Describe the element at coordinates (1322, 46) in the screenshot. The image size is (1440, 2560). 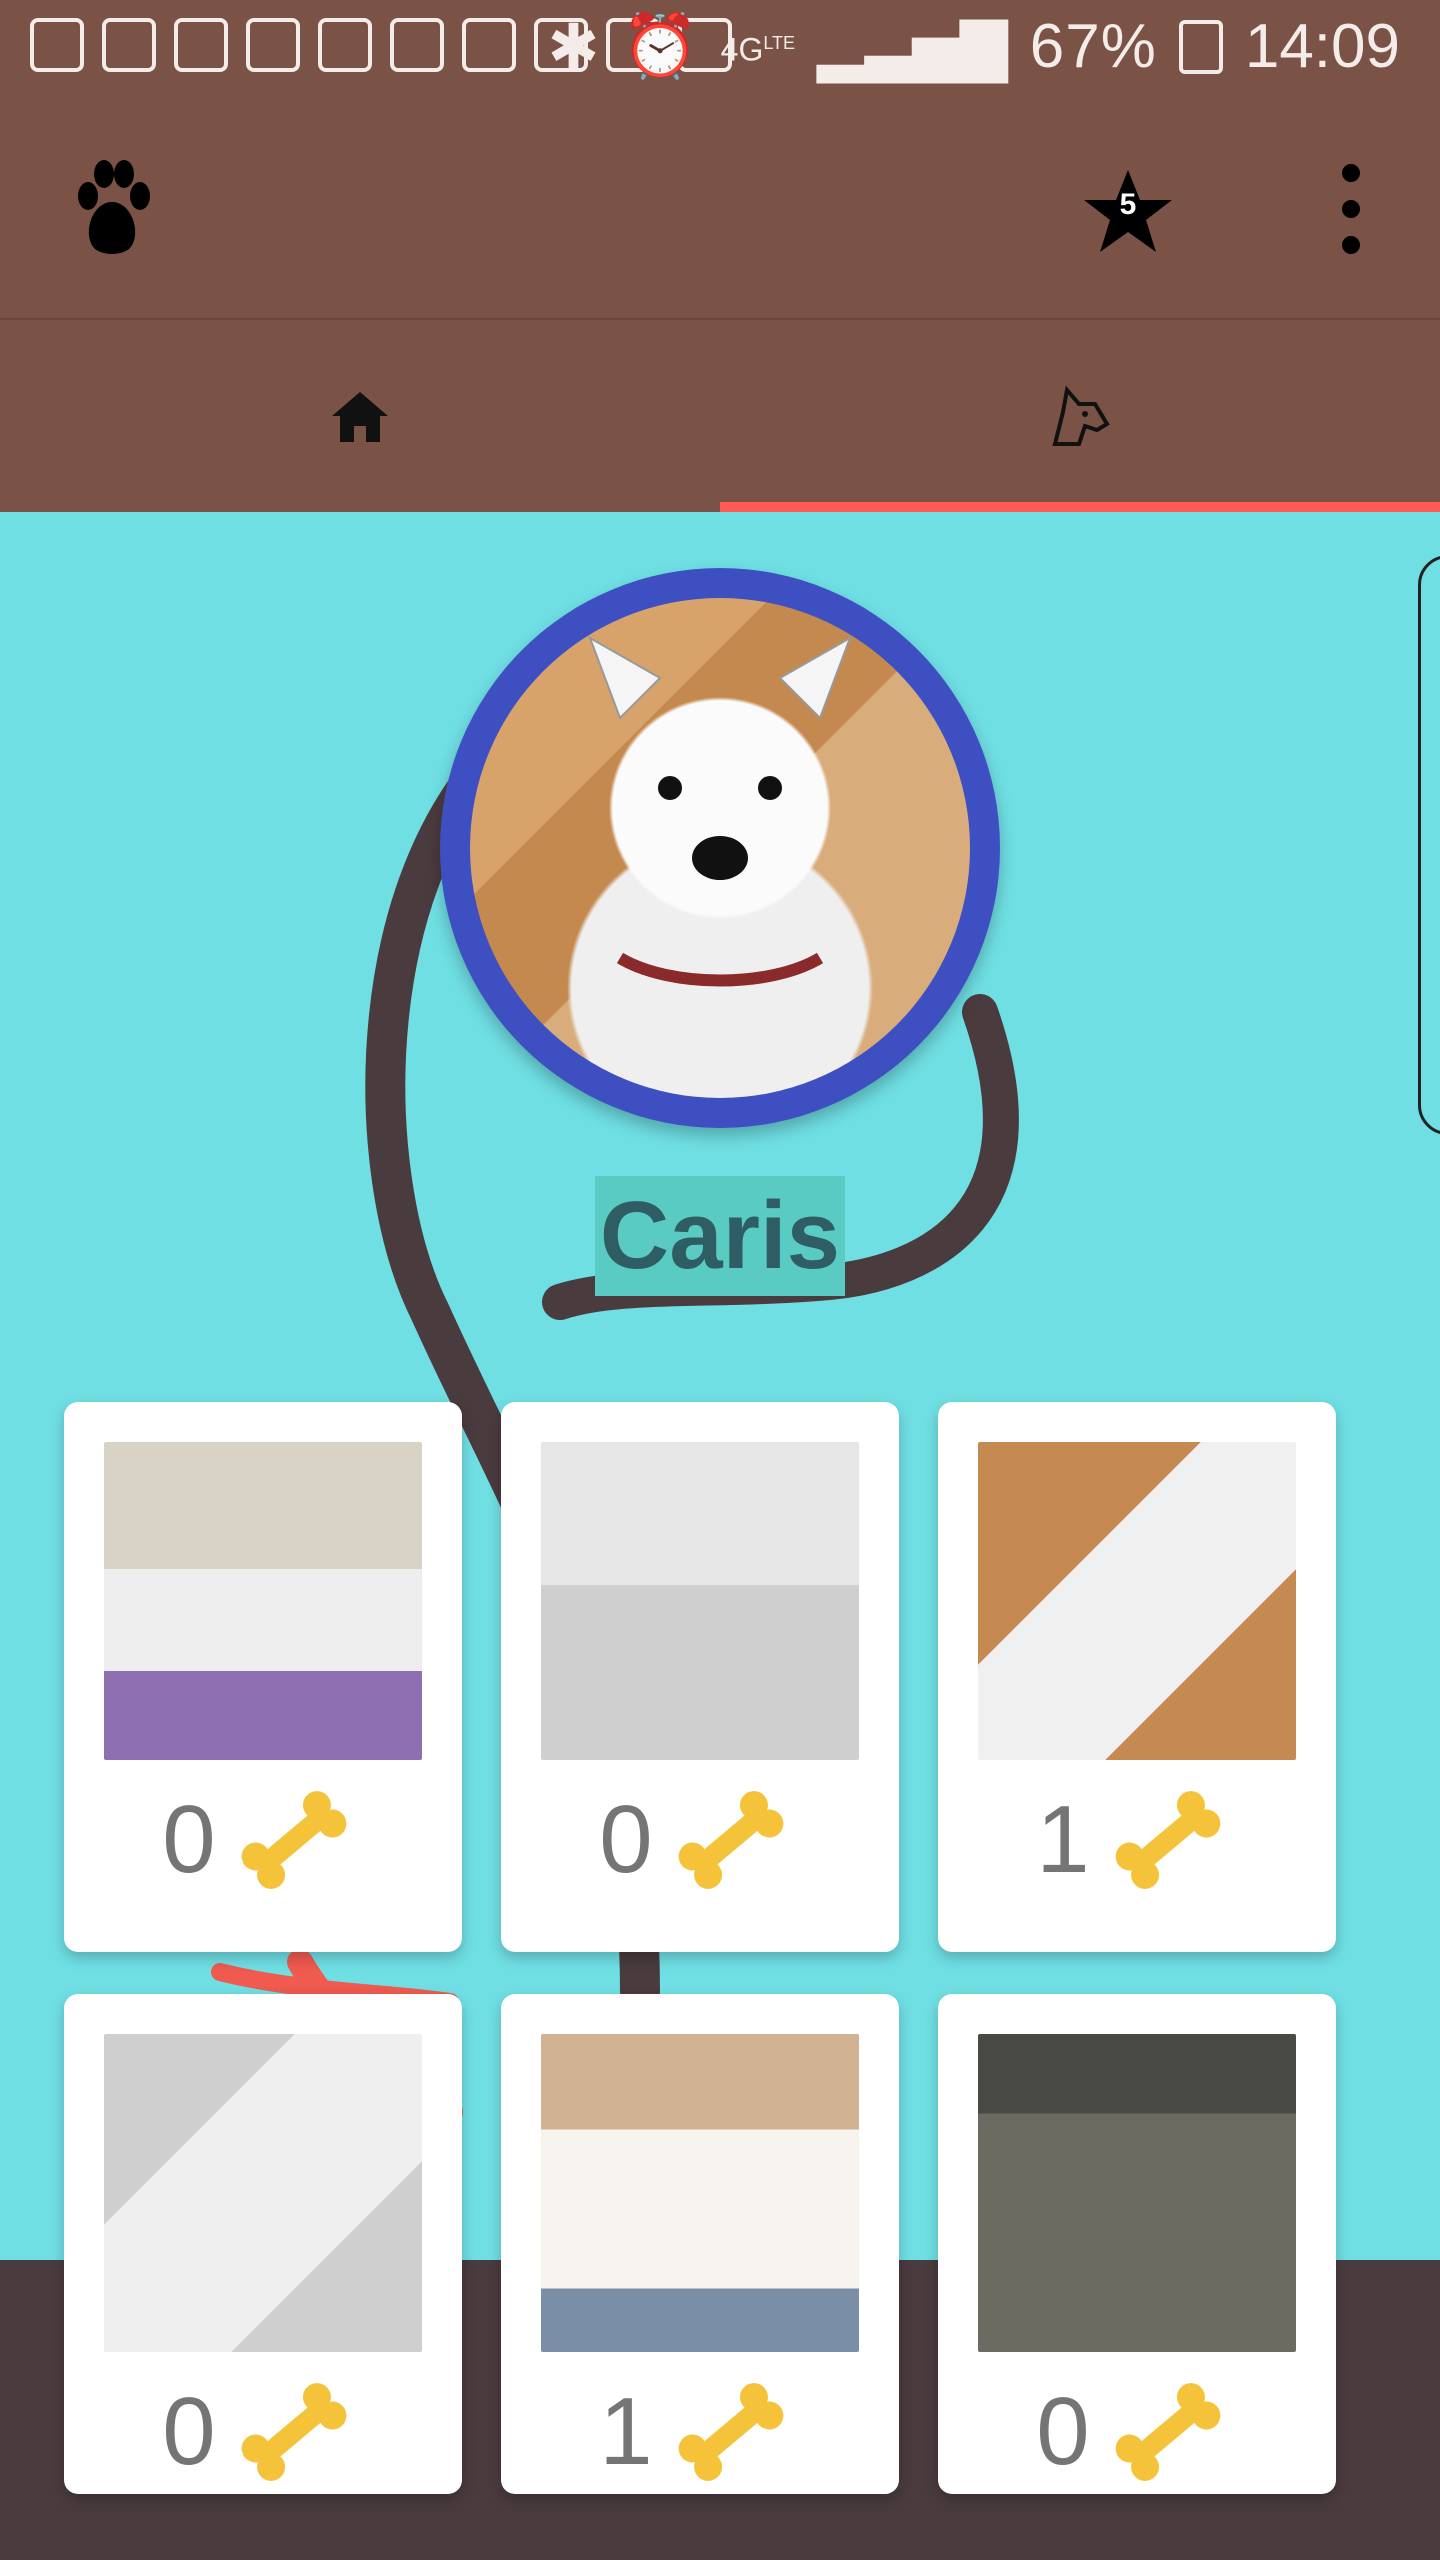
I see `clock: 14:09` at that location.